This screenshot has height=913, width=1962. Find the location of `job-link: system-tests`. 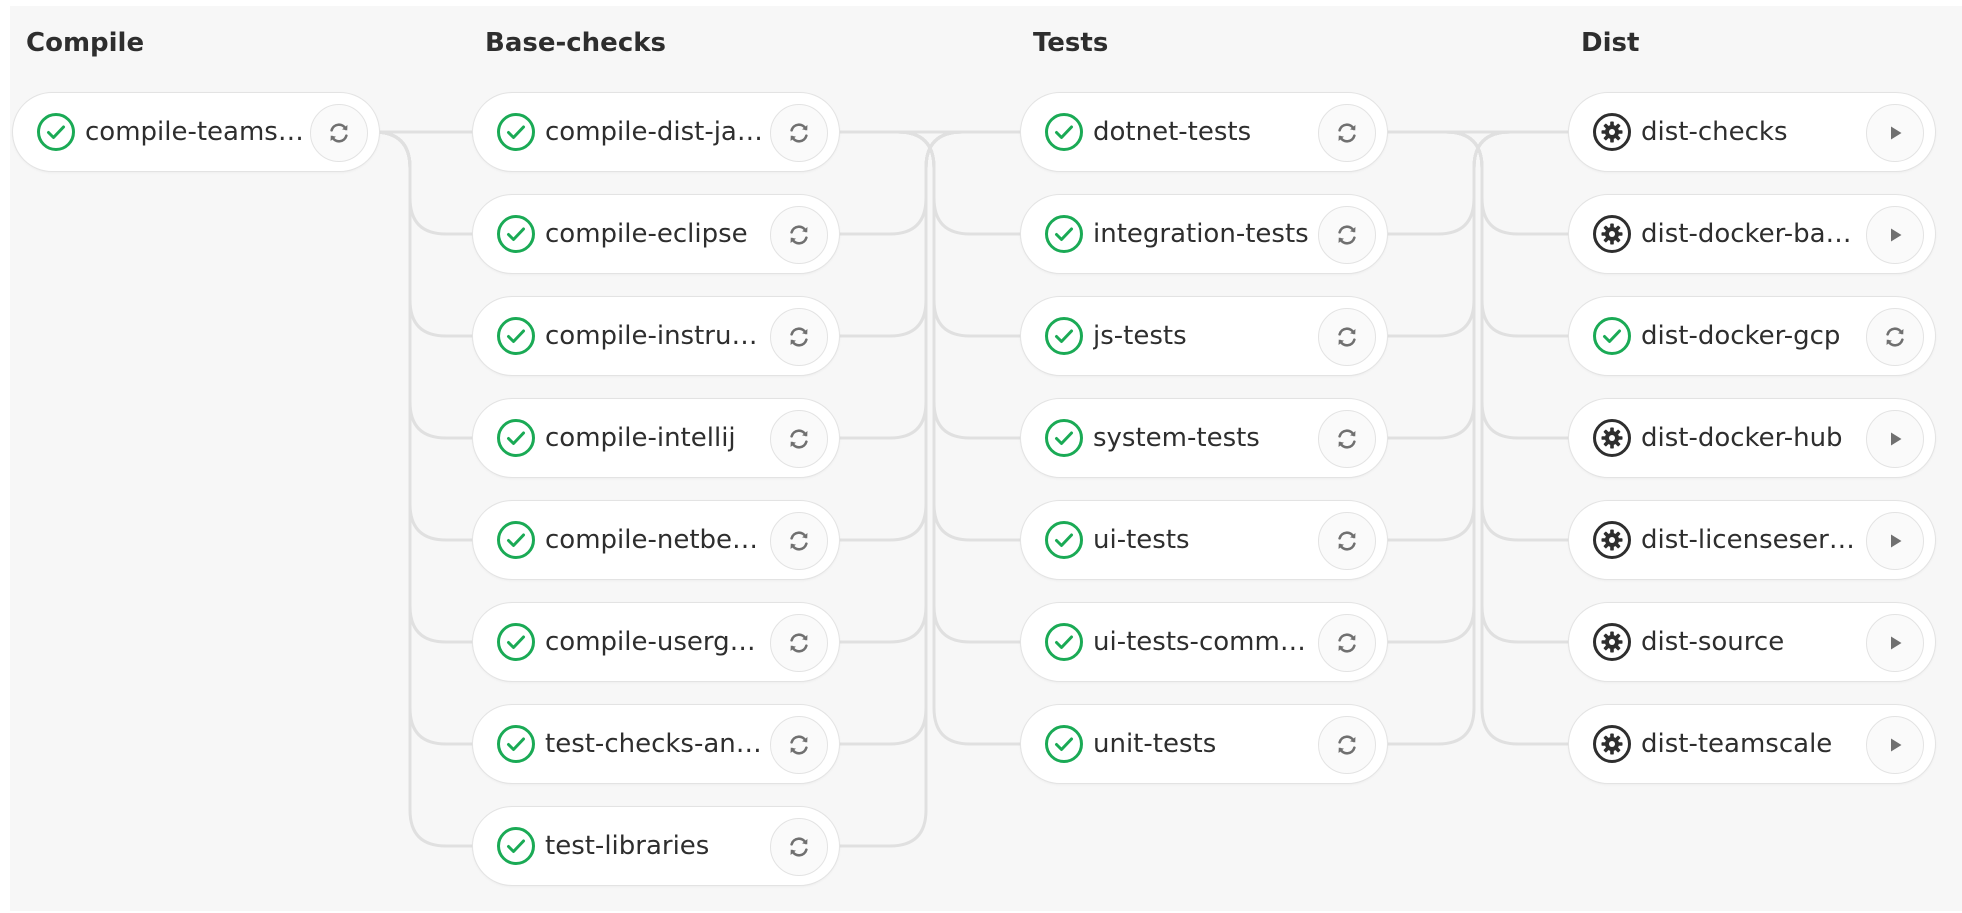

job-link: system-tests is located at coordinates (1169, 438).